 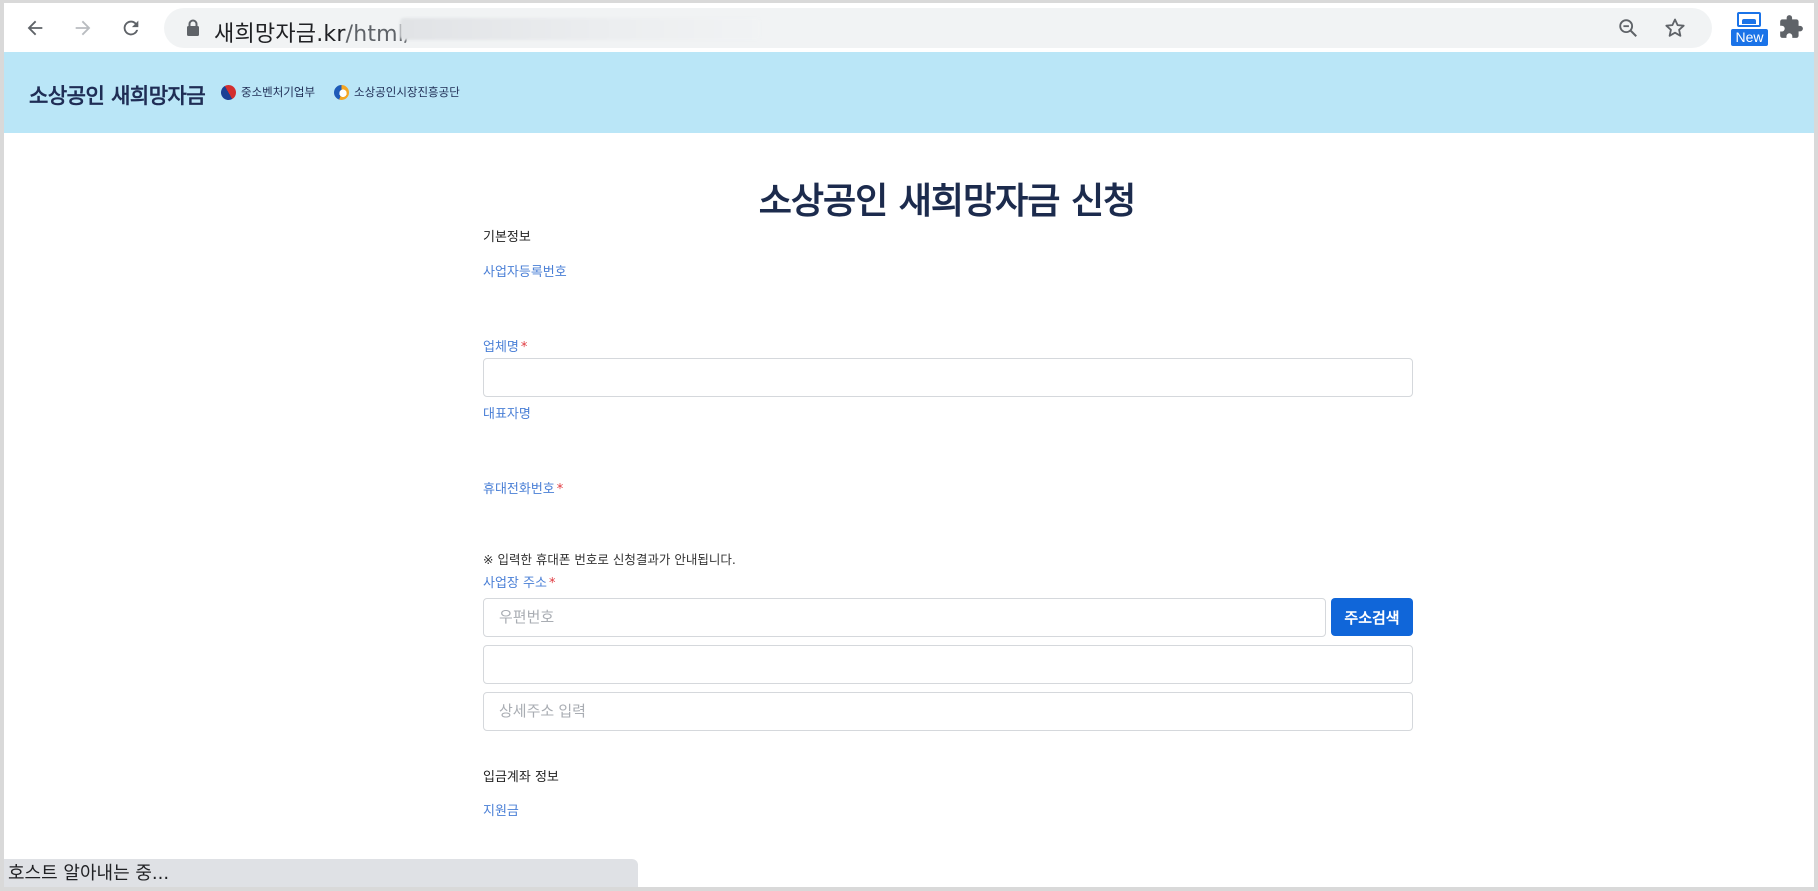 What do you see at coordinates (228, 92) in the screenshot?
I see `taegeuk-emblem-icon` at bounding box center [228, 92].